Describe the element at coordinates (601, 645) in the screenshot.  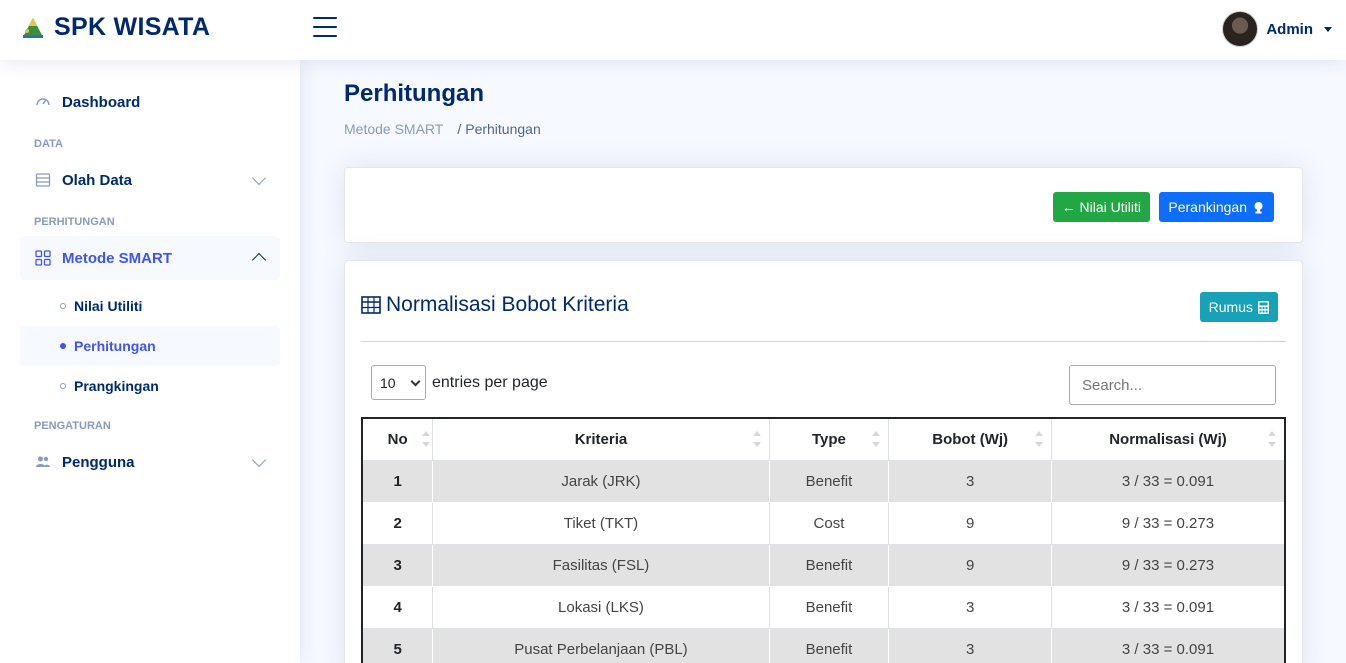
I see `table-cell: Pusat Perbelanjaan (PBL)` at that location.